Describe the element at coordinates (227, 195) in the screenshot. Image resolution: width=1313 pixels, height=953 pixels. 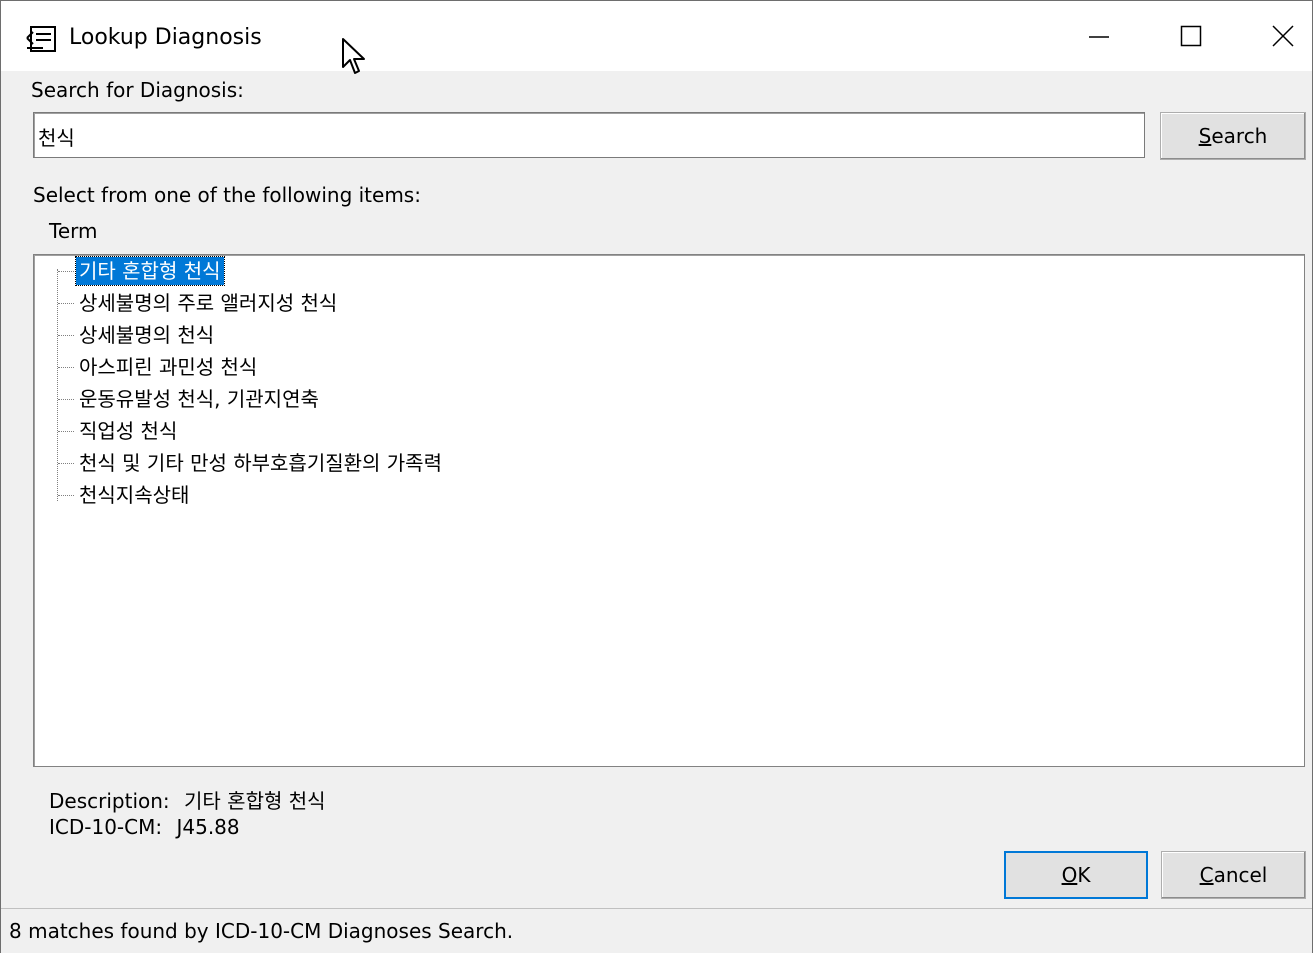
I see `list-prompt: Select from one of the following items:` at that location.